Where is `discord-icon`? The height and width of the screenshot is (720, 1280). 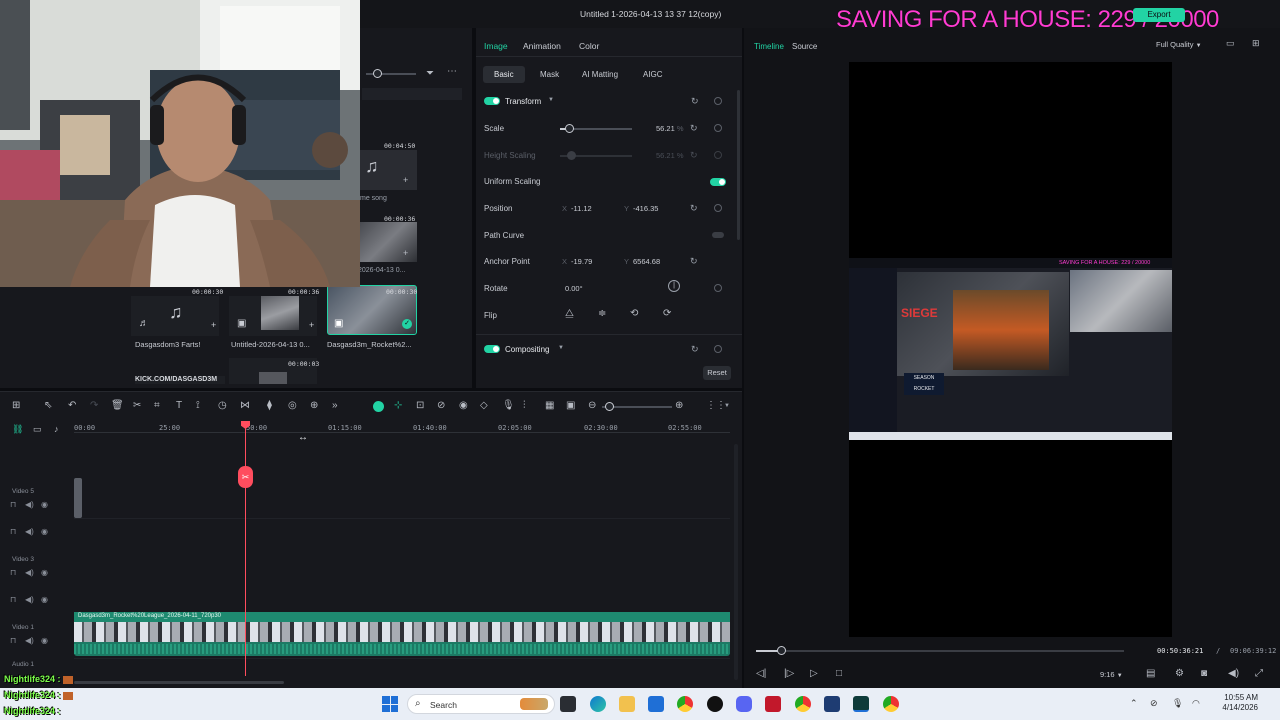
discord-icon is located at coordinates (744, 704).